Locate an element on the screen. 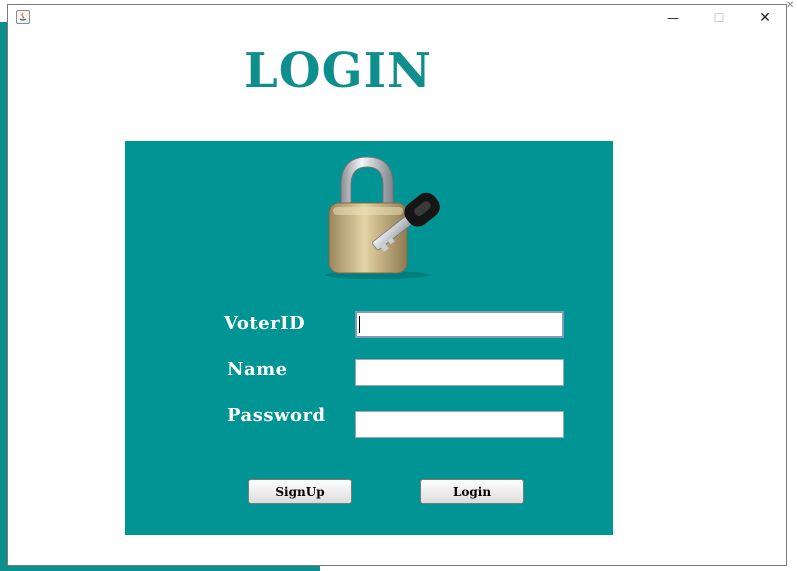 The width and height of the screenshot is (797, 571). signup-button: SignUp is located at coordinates (300, 491).